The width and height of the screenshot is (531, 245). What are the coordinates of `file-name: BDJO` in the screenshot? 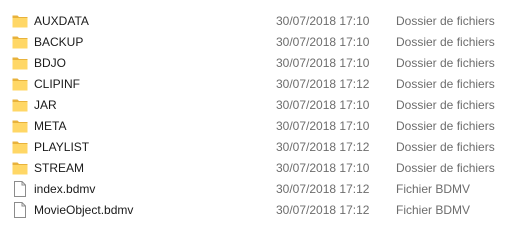 It's located at (50, 62).